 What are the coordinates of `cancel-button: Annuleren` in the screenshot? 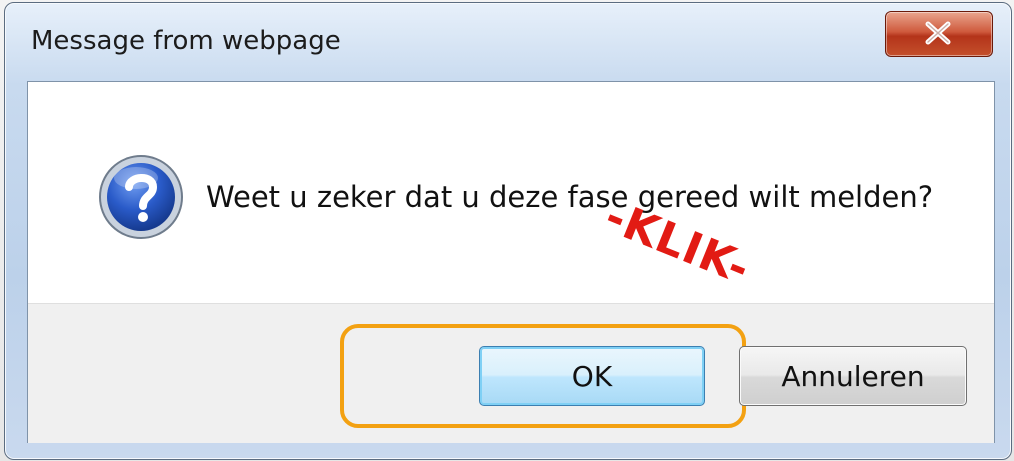 It's located at (853, 376).